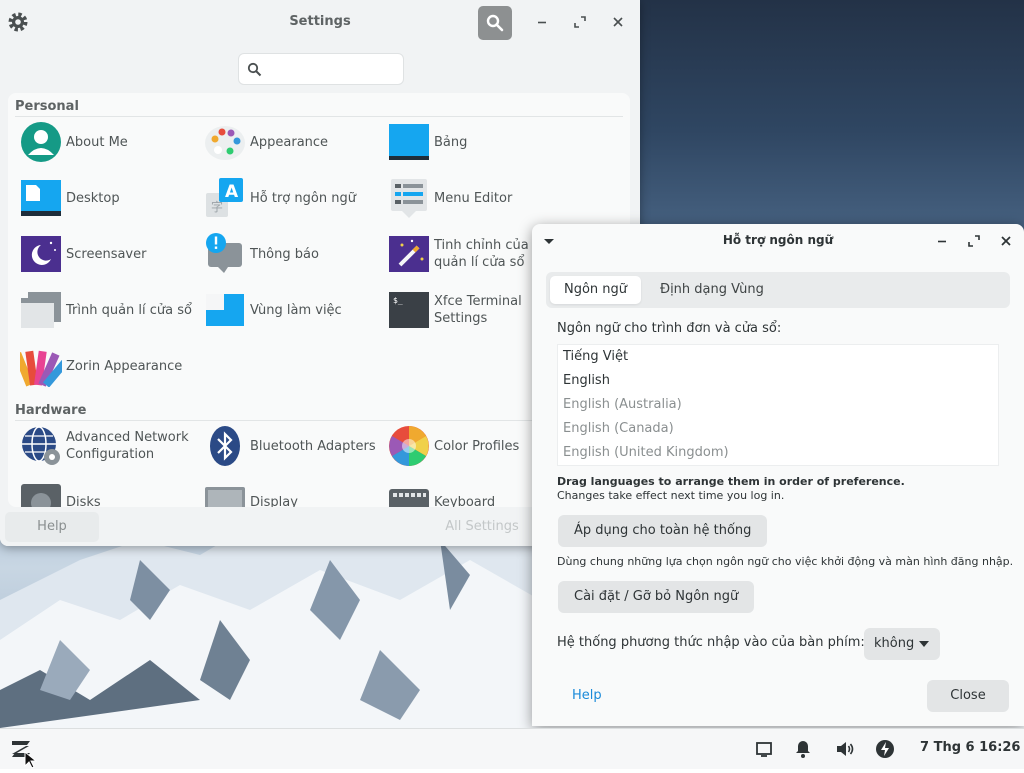 Image resolution: width=1024 pixels, height=773 pixels. Describe the element at coordinates (622, 405) in the screenshot. I see `language-item: English (Australia)` at that location.